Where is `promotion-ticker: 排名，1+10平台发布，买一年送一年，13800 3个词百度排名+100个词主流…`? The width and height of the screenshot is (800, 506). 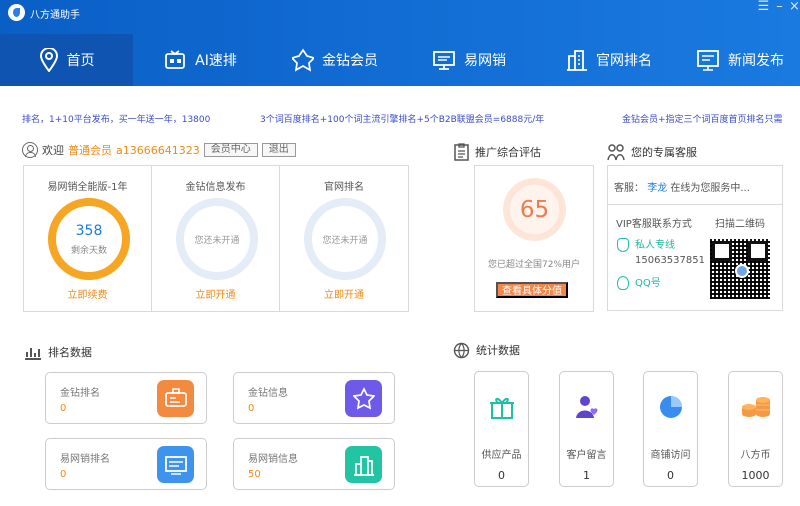
promotion-ticker: 排名，1+10平台发布，买一年送一年，13800 3个词百度排名+100个词主流… is located at coordinates (400, 118).